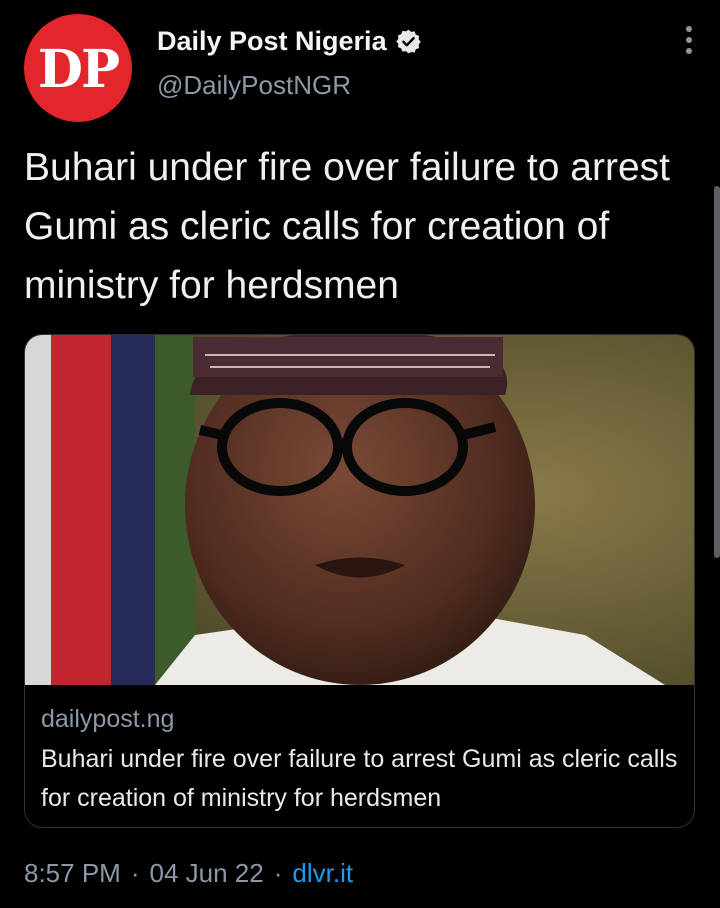 The image size is (720, 908). Describe the element at coordinates (272, 41) in the screenshot. I see `author-name: Daily Post Nigeria` at that location.